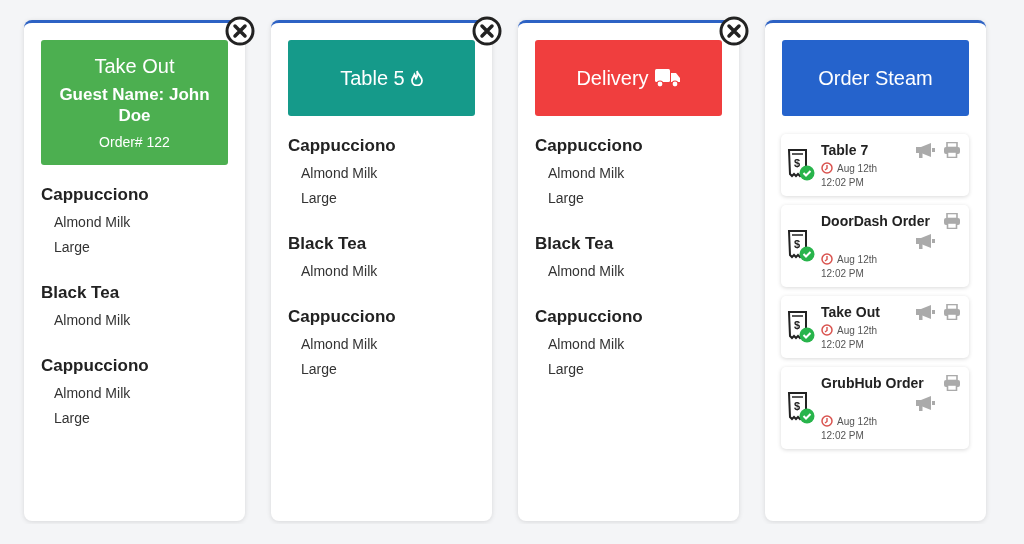  Describe the element at coordinates (134, 66) in the screenshot. I see `ticket-title: Take Out` at that location.